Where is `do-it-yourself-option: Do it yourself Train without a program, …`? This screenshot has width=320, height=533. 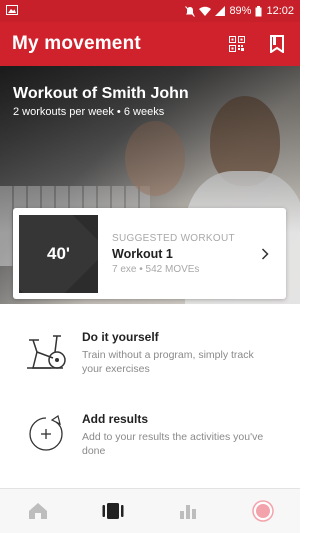
do-it-yourself-option: Do it yourself Train without a program, … is located at coordinates (150, 365).